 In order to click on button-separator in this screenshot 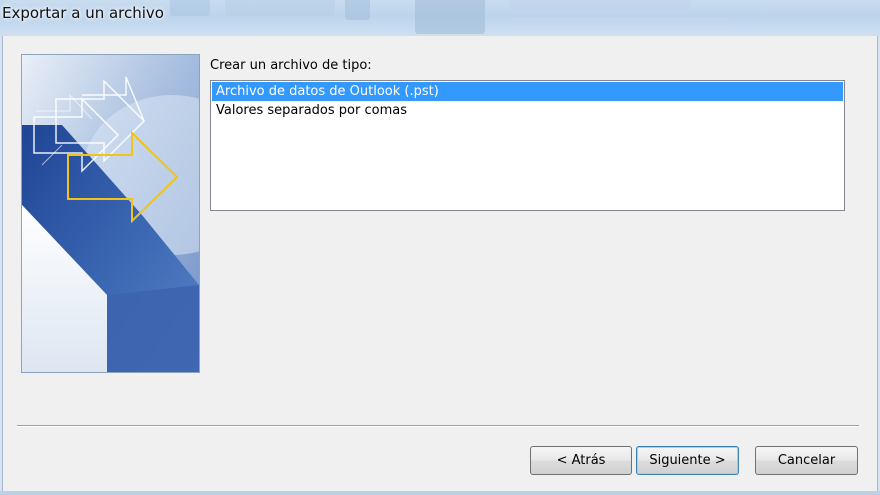, I will do `click(438, 426)`.